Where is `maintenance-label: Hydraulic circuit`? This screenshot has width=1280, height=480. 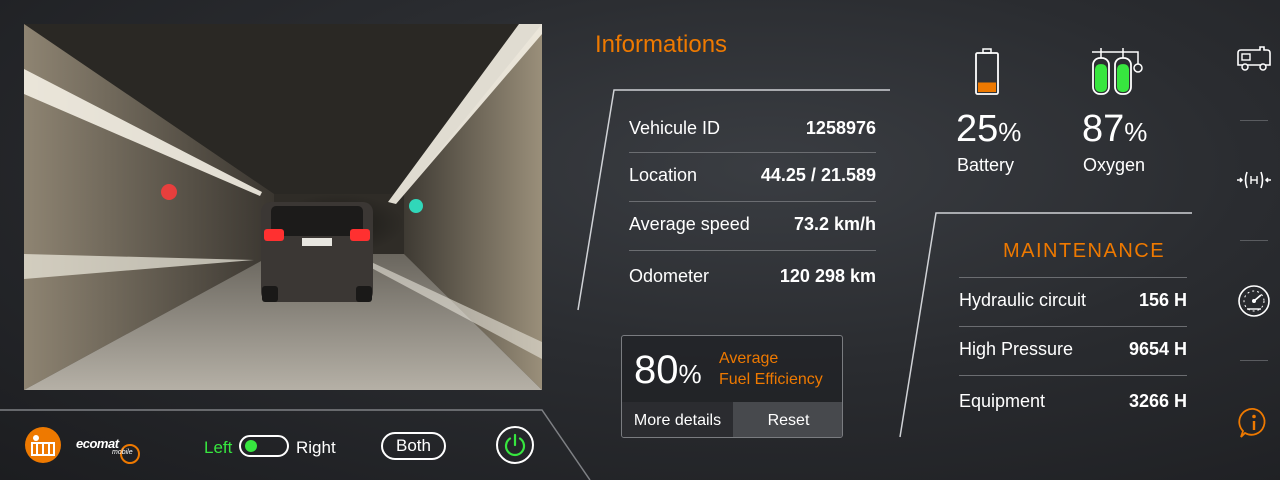 maintenance-label: Hydraulic circuit is located at coordinates (1023, 299).